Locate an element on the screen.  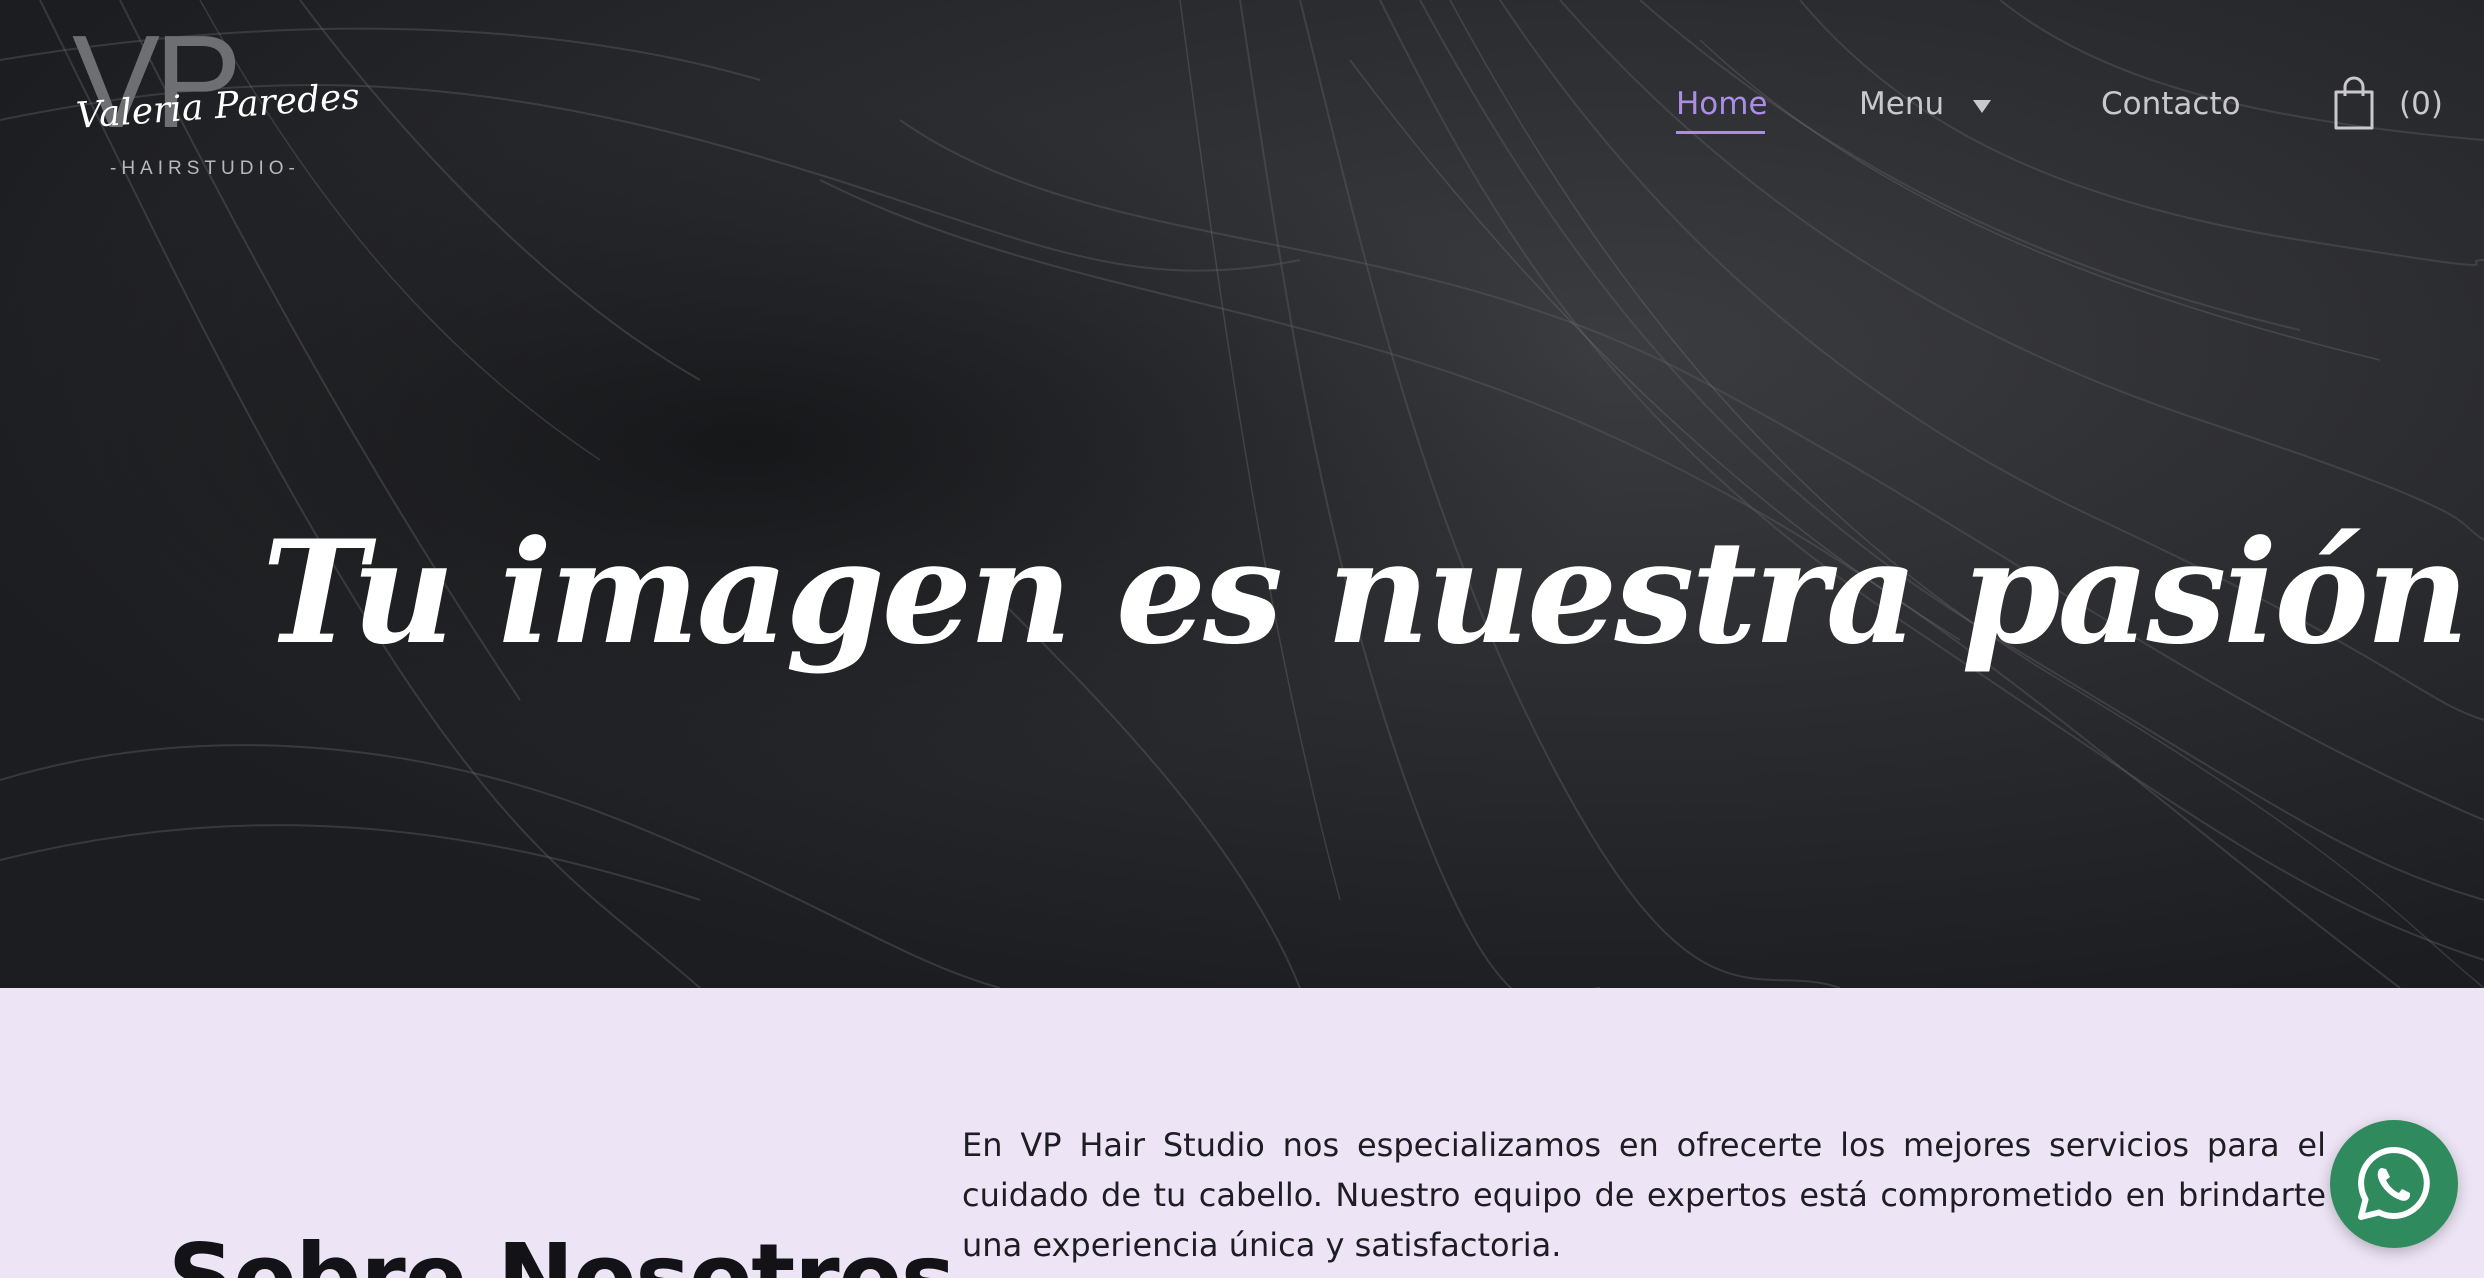
whatsapp-icon is located at coordinates (2394, 1183).